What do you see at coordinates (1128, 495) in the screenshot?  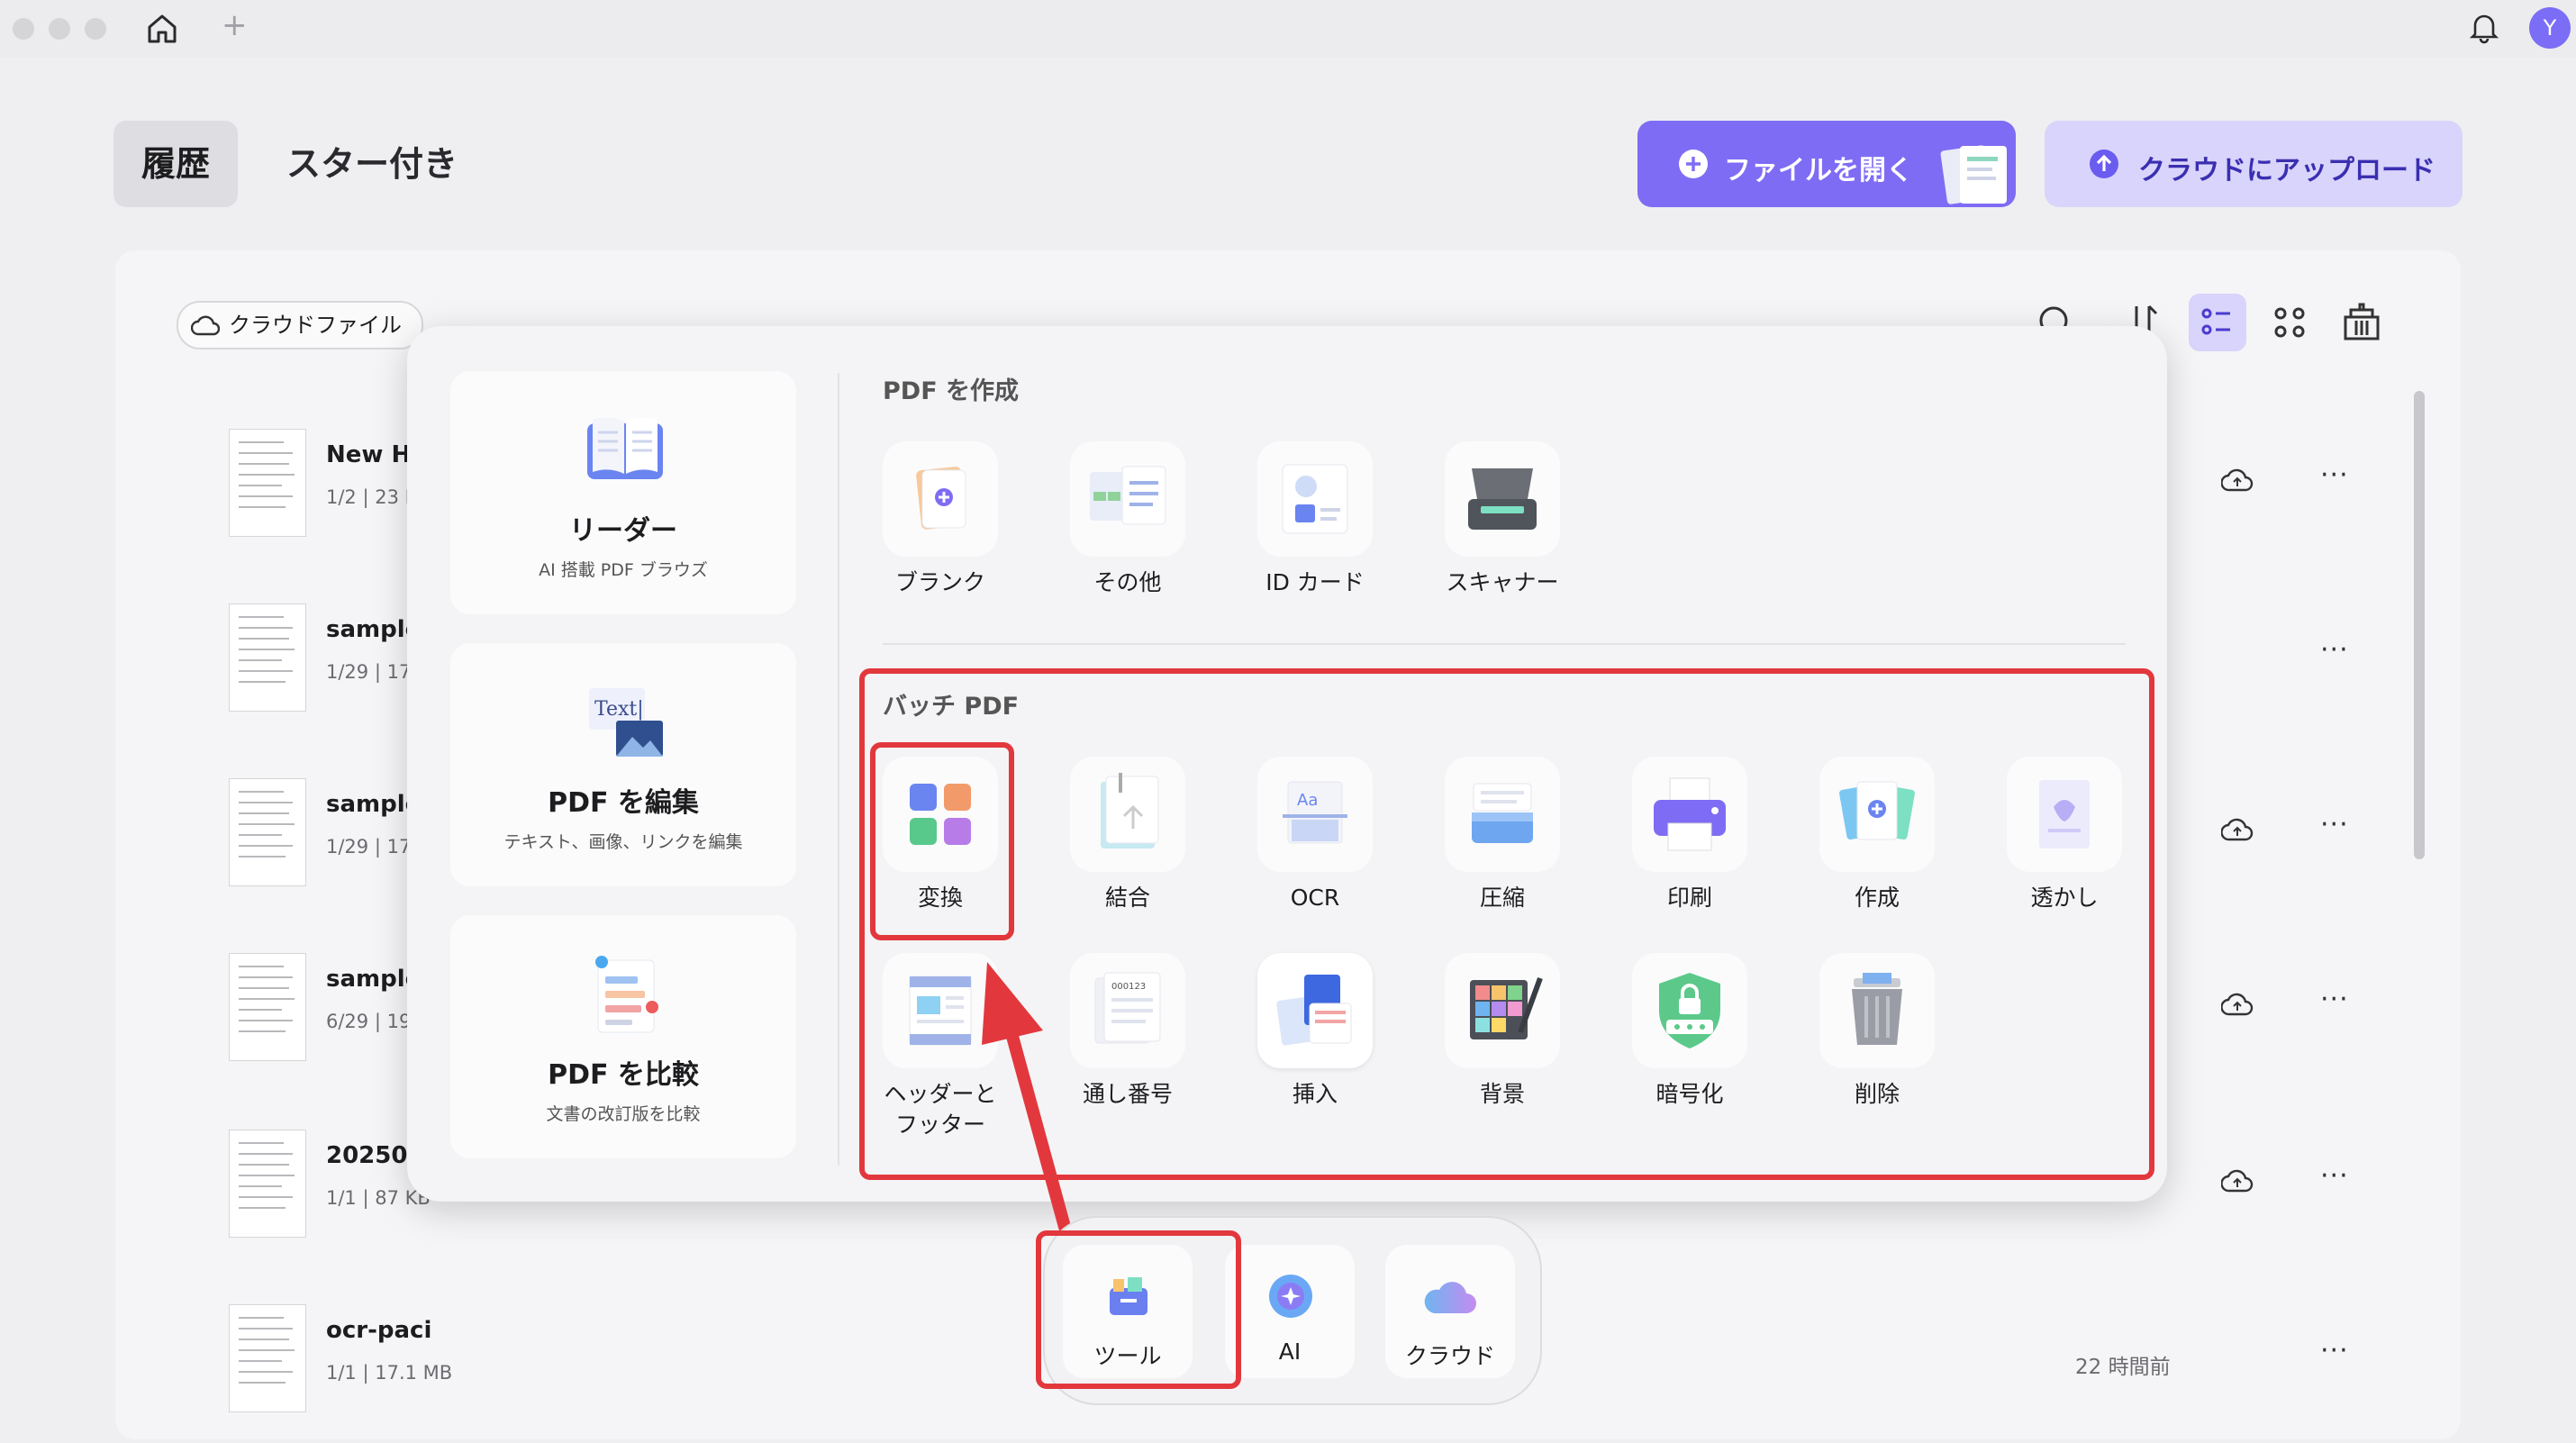 I see `other-formats-icon` at bounding box center [1128, 495].